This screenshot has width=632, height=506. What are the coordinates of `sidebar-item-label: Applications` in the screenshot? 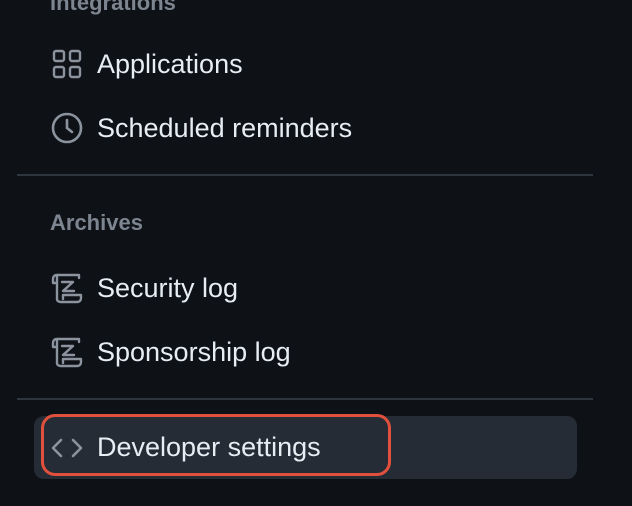 It's located at (170, 63).